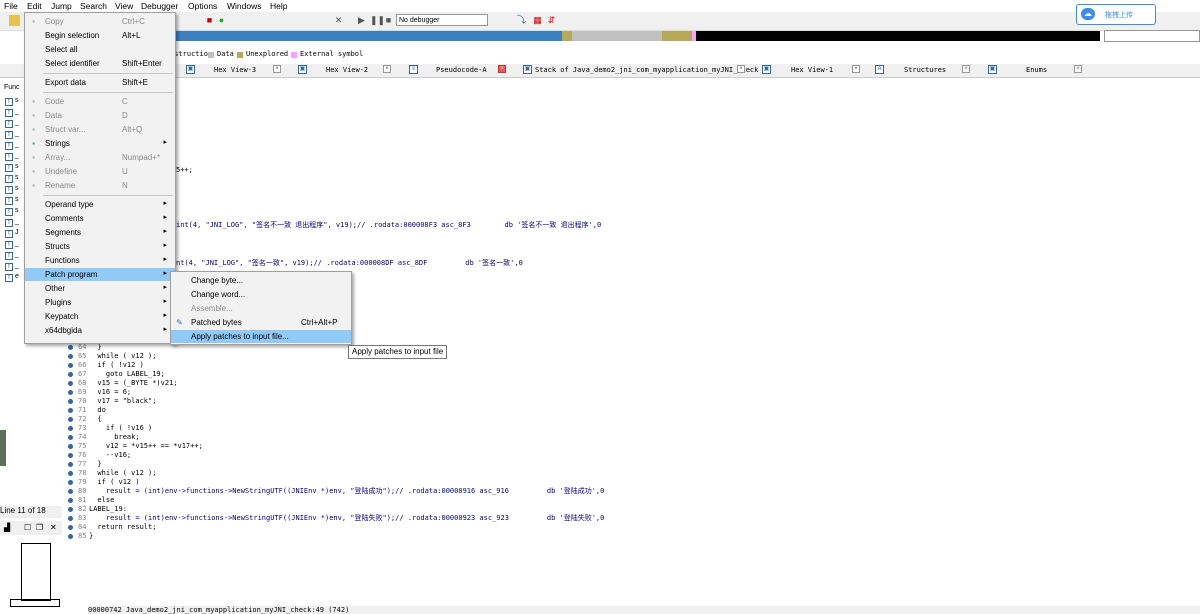 The width and height of the screenshot is (1200, 614). What do you see at coordinates (97, 410) in the screenshot?
I see `code-line: do` at bounding box center [97, 410].